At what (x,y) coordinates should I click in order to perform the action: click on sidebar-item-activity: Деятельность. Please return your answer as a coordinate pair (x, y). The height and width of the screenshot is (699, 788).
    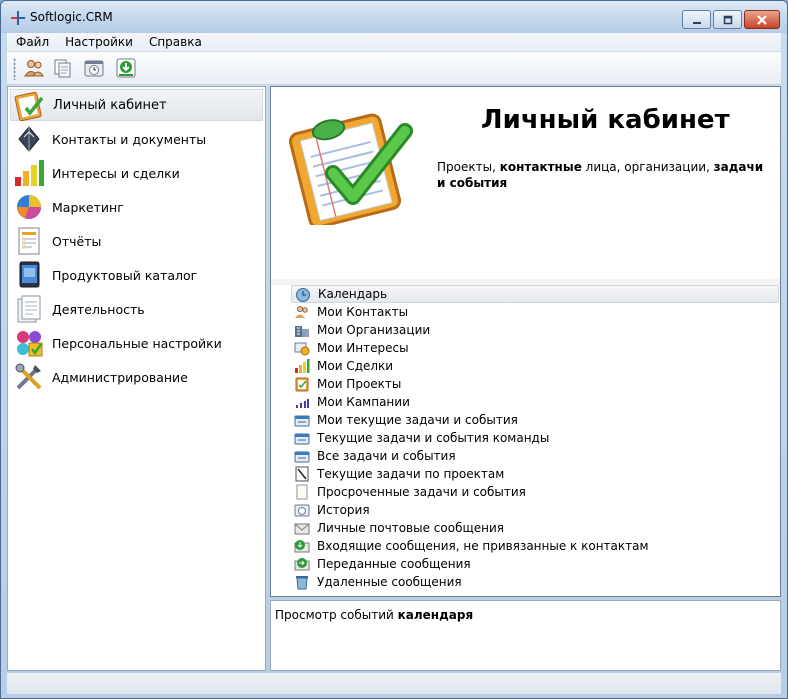
    Looking at the image, I should click on (136, 309).